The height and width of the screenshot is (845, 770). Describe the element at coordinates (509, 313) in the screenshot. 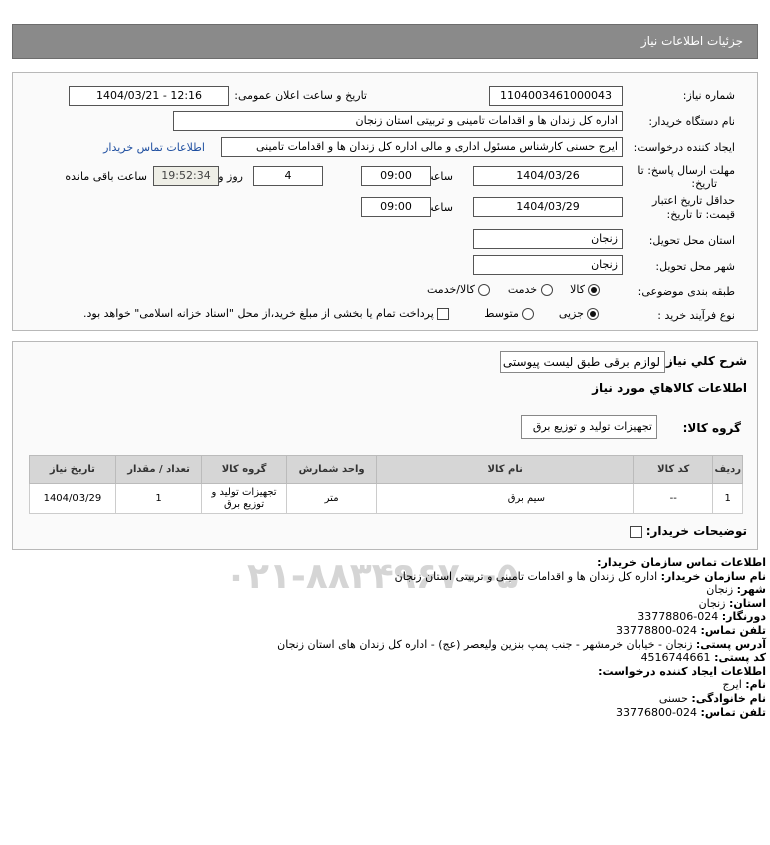

I see `process-radio-medium: متوسط` at that location.